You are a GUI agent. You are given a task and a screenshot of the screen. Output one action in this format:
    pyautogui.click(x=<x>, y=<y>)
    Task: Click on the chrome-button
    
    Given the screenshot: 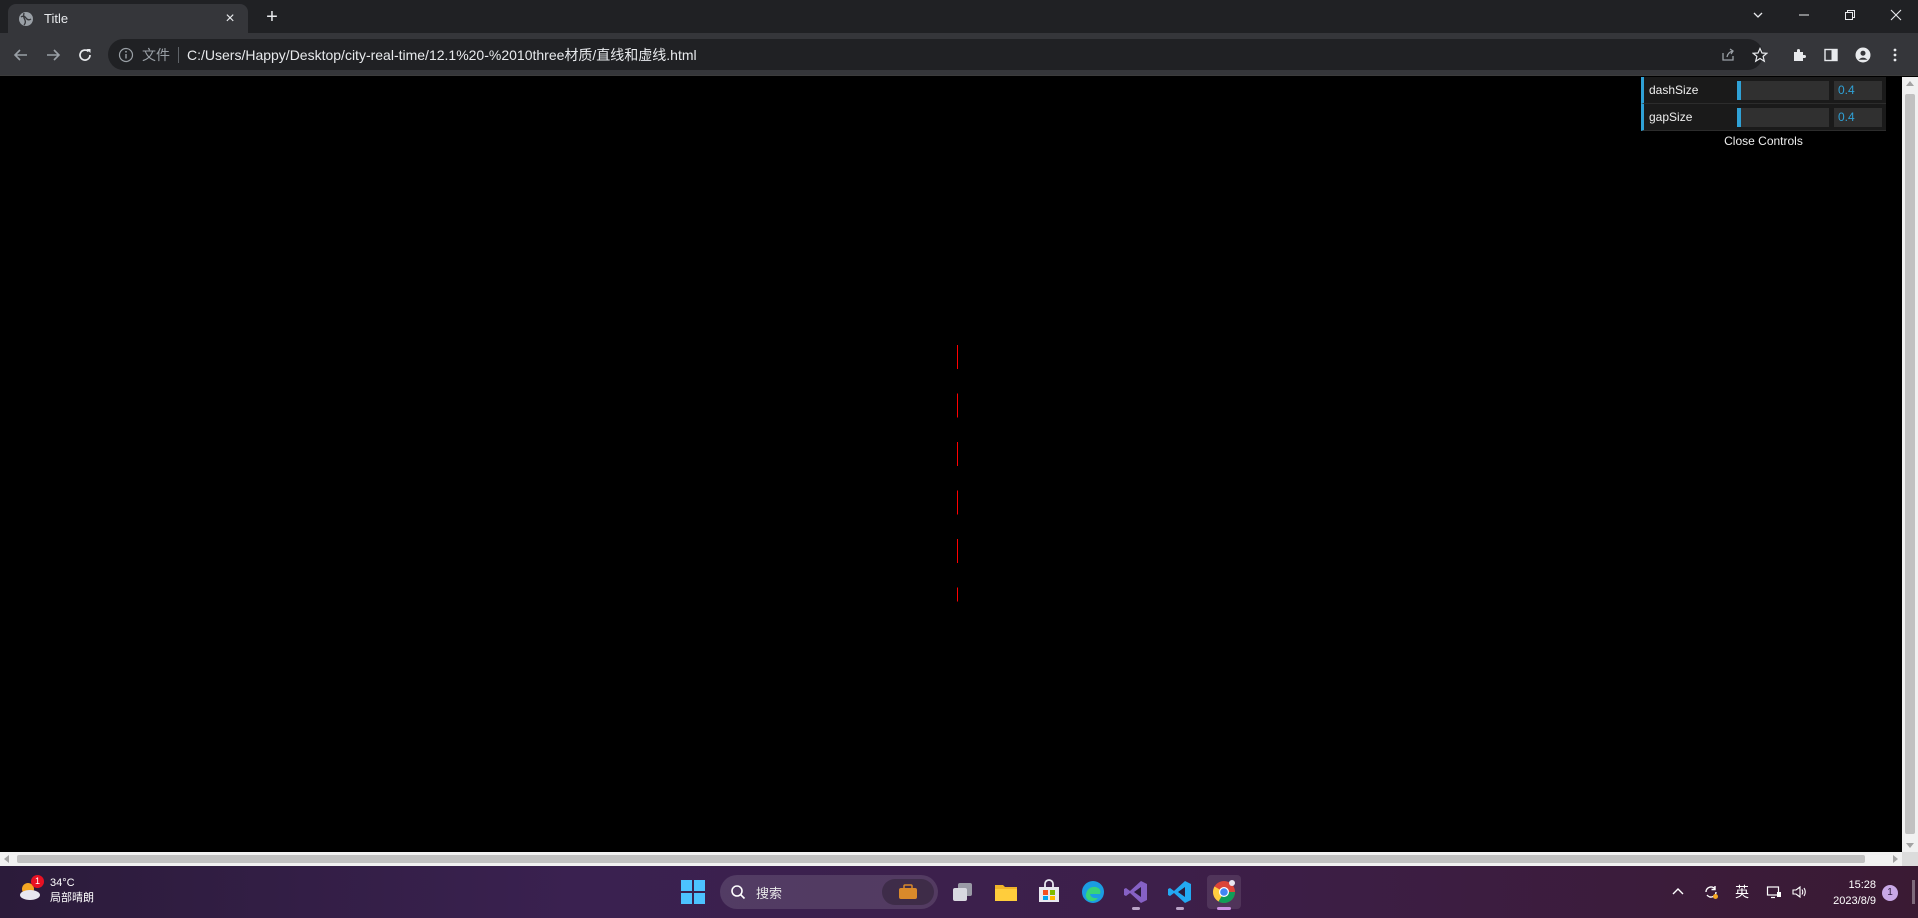 What is the action you would take?
    pyautogui.click(x=1224, y=892)
    